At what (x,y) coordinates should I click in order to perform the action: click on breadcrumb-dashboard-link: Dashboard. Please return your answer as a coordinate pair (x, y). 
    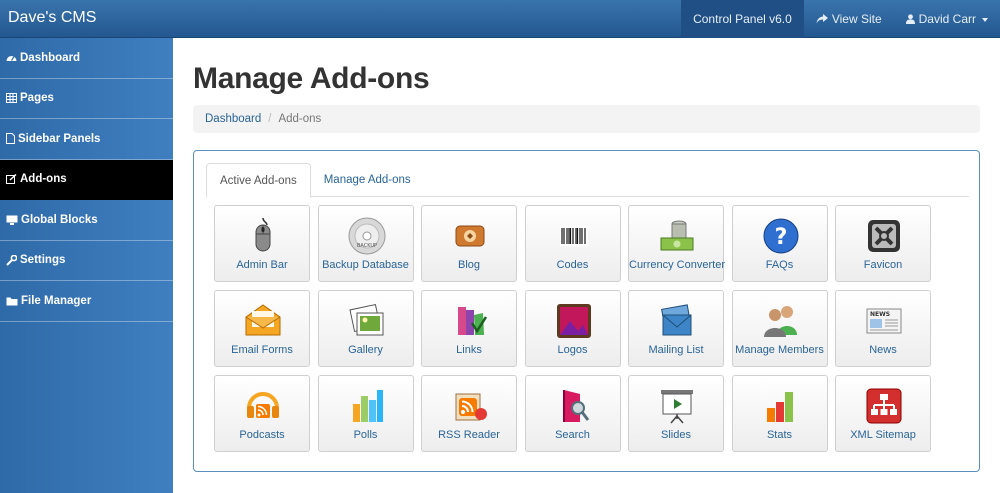
    Looking at the image, I should click on (233, 119).